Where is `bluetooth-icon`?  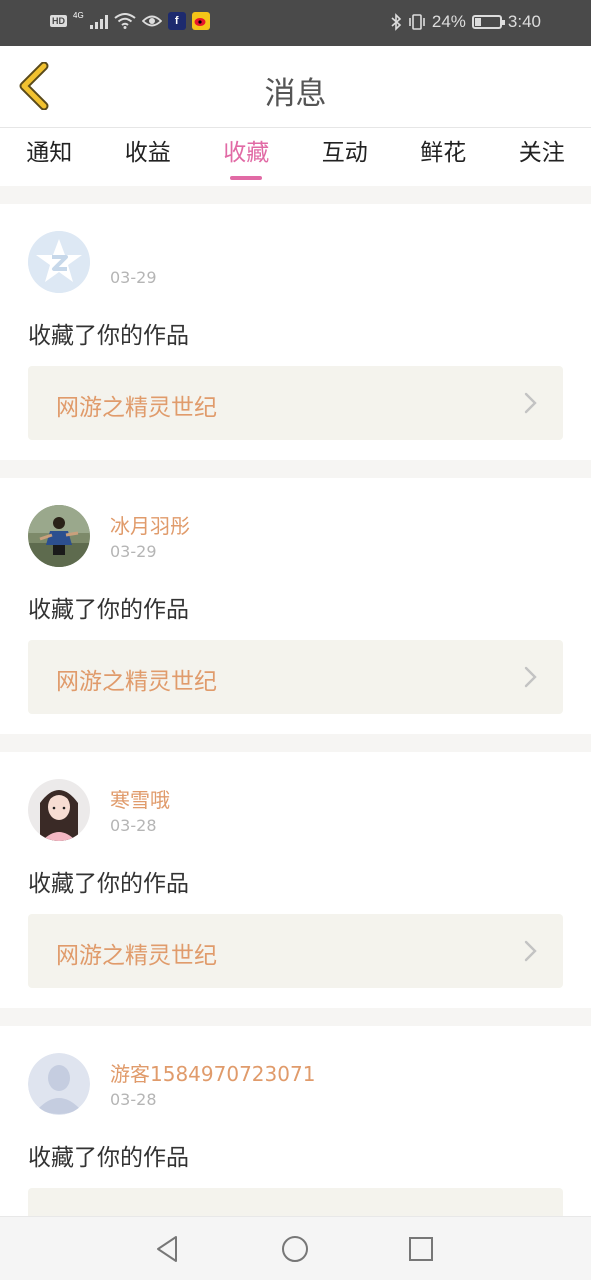 bluetooth-icon is located at coordinates (396, 22).